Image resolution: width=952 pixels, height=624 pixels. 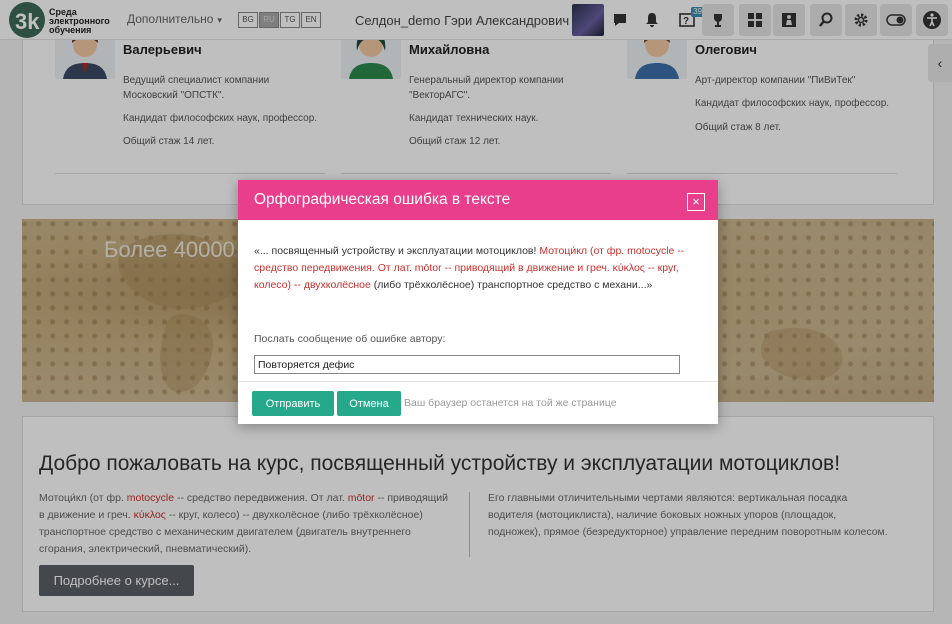 I want to click on dialog-header: Орфографическая ошибка в тексте ×, so click(x=478, y=200).